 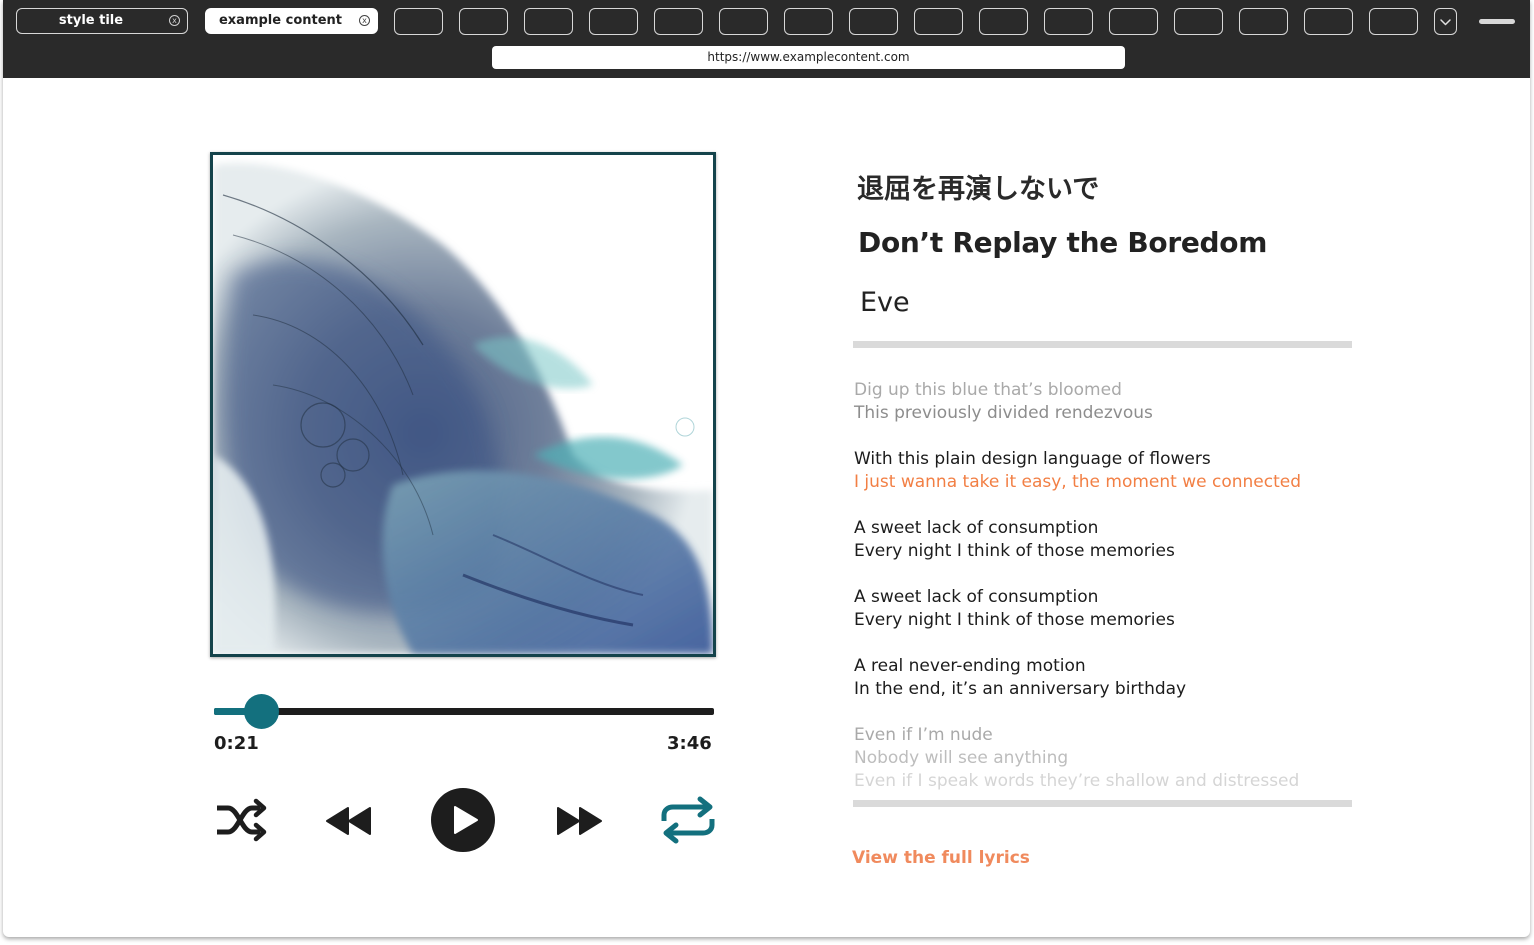 I want to click on elapsed-time: 0:21, so click(x=236, y=743).